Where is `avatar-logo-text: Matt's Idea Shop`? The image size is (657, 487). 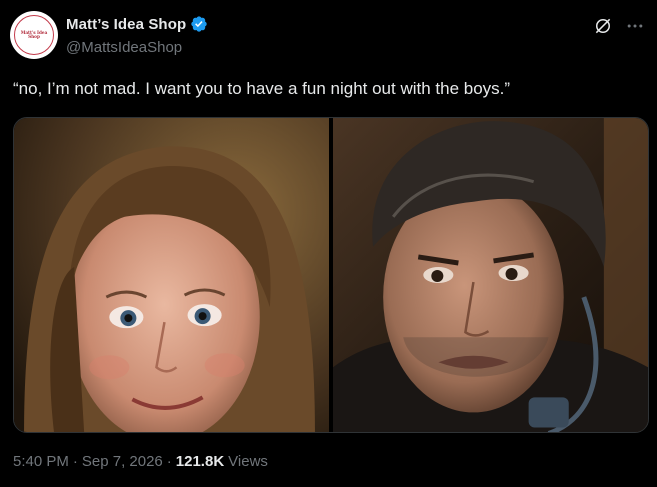
avatar-logo-text: Matt's Idea Shop is located at coordinates (34, 34).